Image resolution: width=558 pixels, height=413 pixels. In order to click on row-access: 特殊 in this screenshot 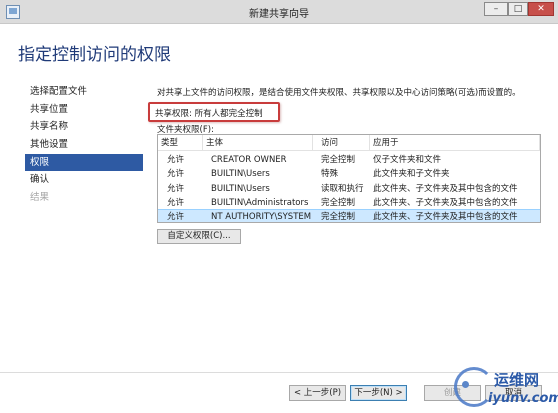, I will do `click(330, 174)`.